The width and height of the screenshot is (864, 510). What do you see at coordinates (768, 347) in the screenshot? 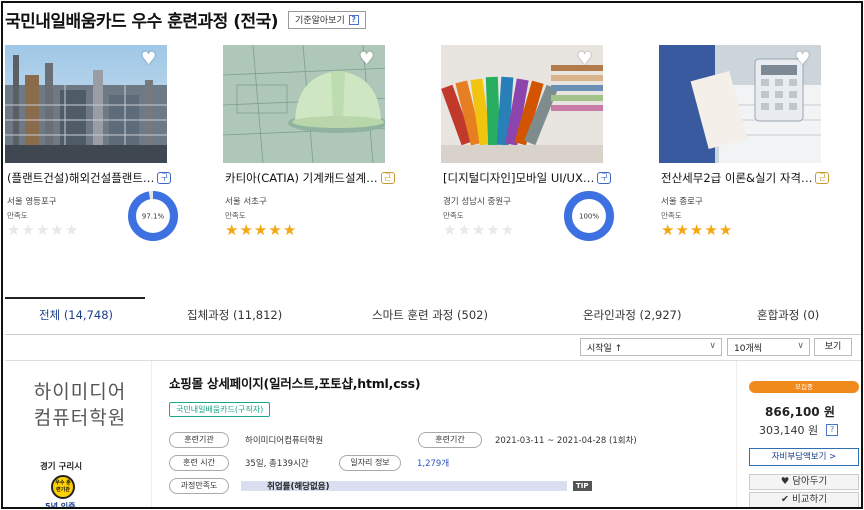
I see `per-page-select: 10개씩 ∨` at bounding box center [768, 347].